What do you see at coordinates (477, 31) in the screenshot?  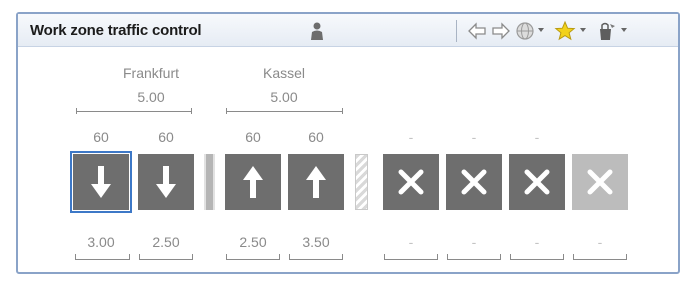 I see `arrow-left-icon` at bounding box center [477, 31].